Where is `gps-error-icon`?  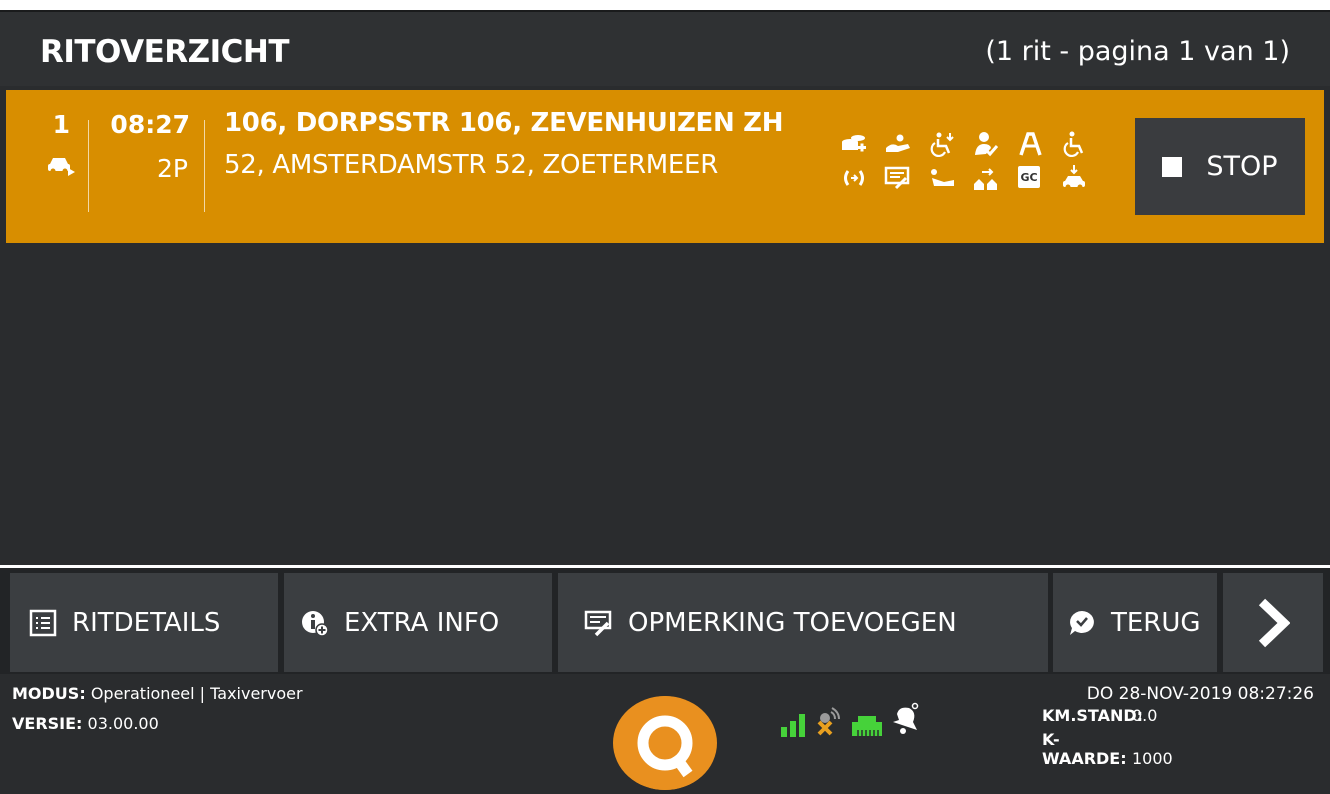
gps-error-icon is located at coordinates (829, 721).